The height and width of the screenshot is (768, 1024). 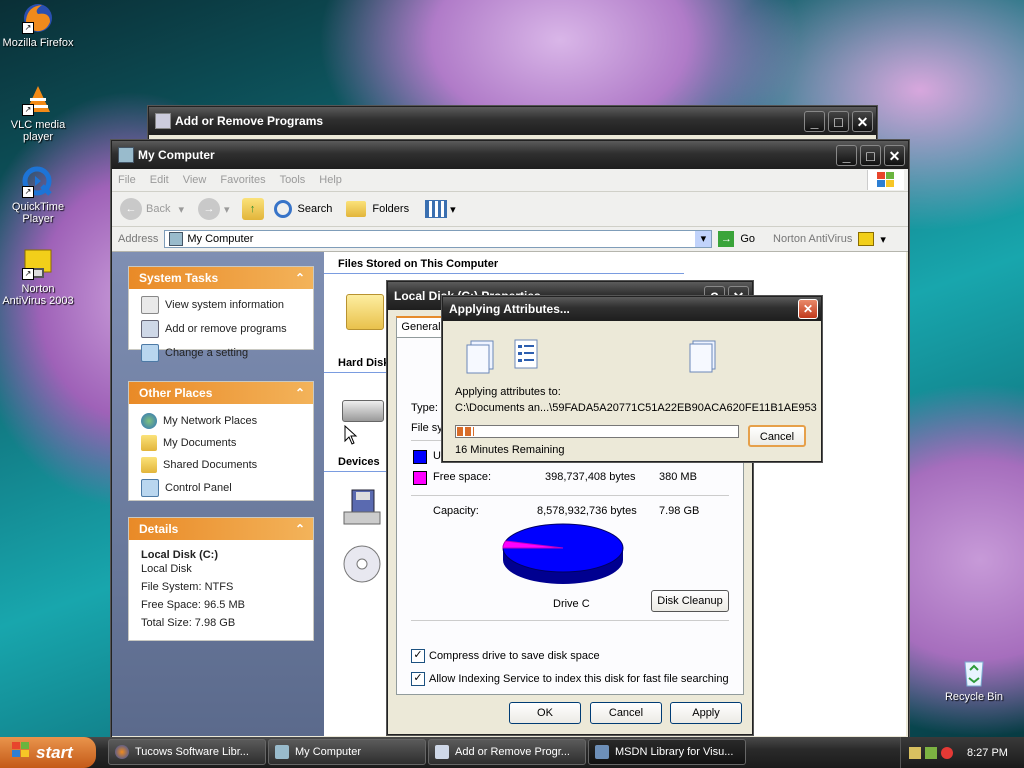 I want to click on shared-folder-icon, so click(x=365, y=312).